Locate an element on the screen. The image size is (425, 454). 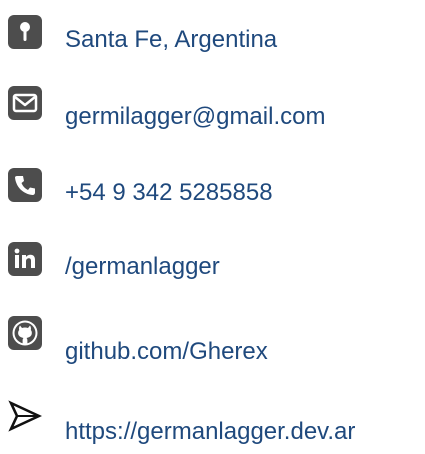
github-link: github.com/Gherex is located at coordinates (166, 352).